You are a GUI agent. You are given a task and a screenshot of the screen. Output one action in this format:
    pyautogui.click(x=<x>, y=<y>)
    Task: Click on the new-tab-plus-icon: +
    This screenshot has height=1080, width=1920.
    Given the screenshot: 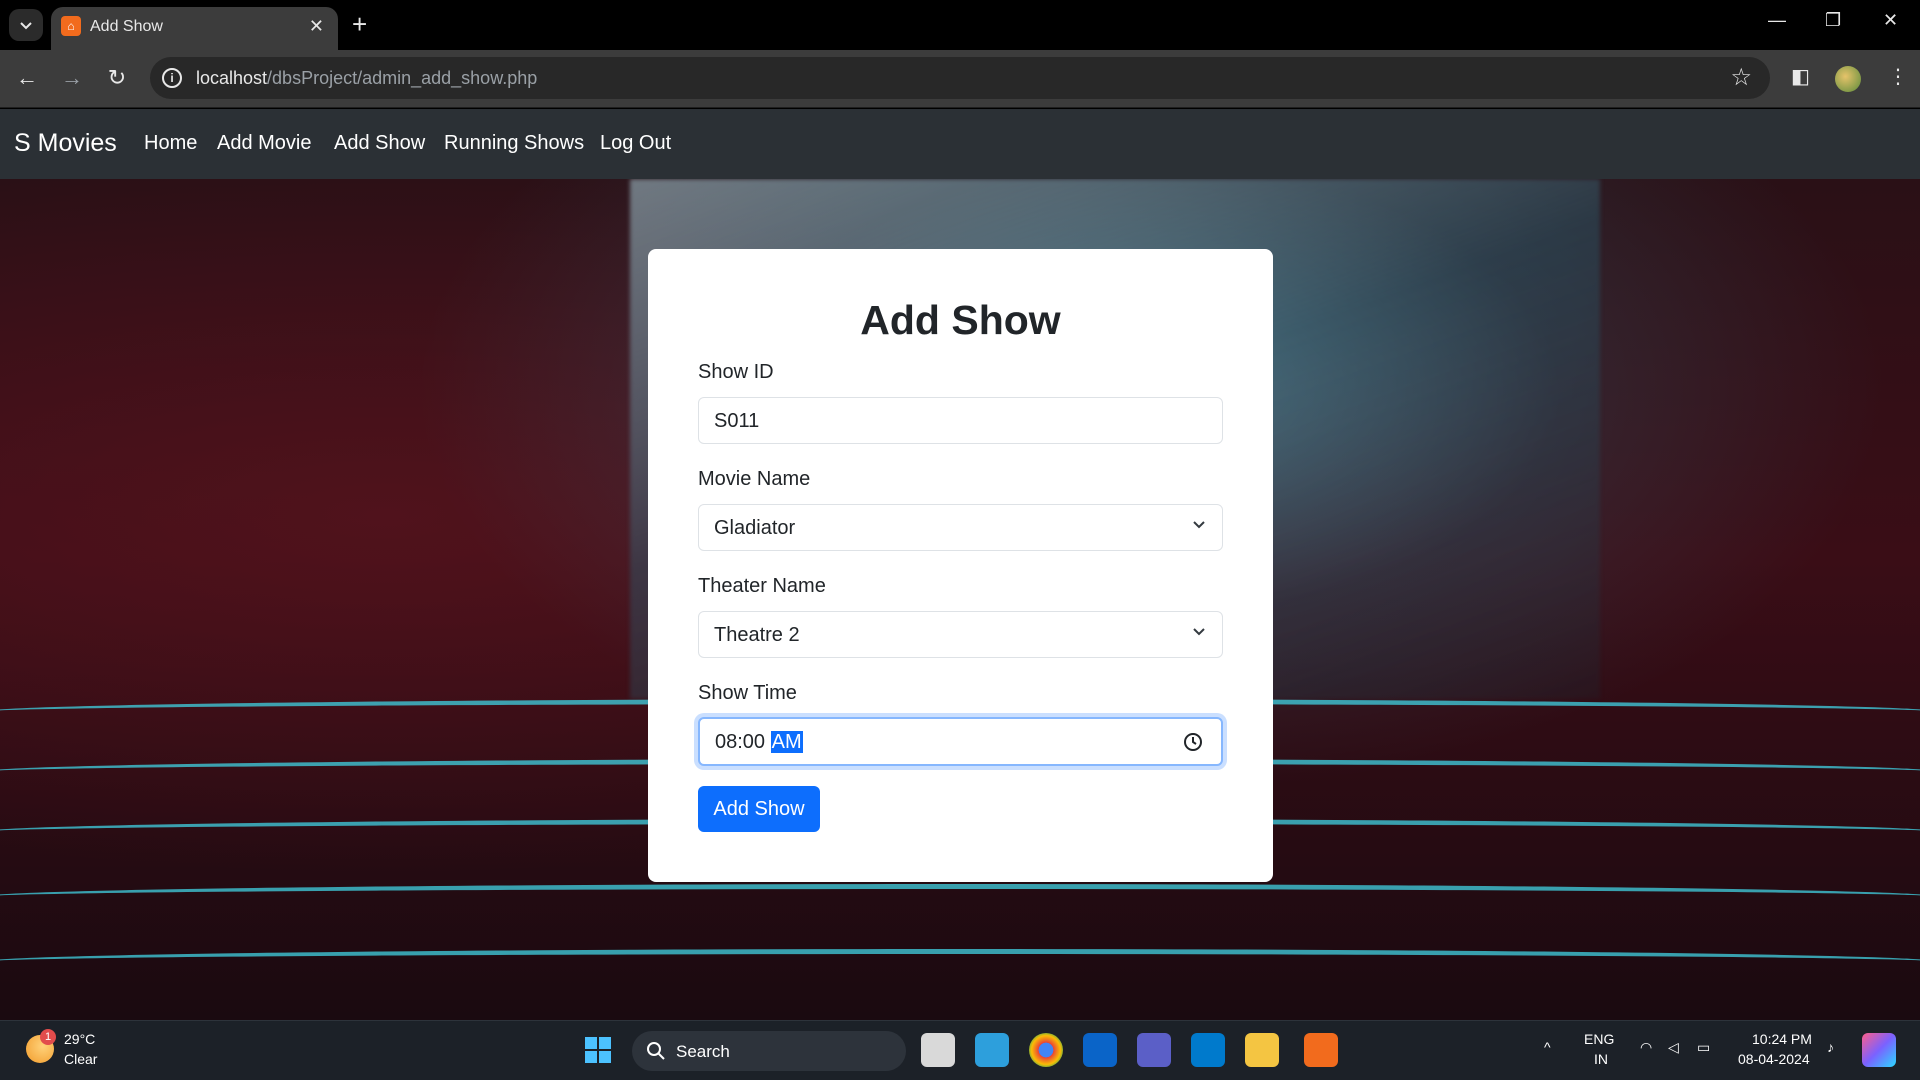 What is the action you would take?
    pyautogui.click(x=359, y=24)
    